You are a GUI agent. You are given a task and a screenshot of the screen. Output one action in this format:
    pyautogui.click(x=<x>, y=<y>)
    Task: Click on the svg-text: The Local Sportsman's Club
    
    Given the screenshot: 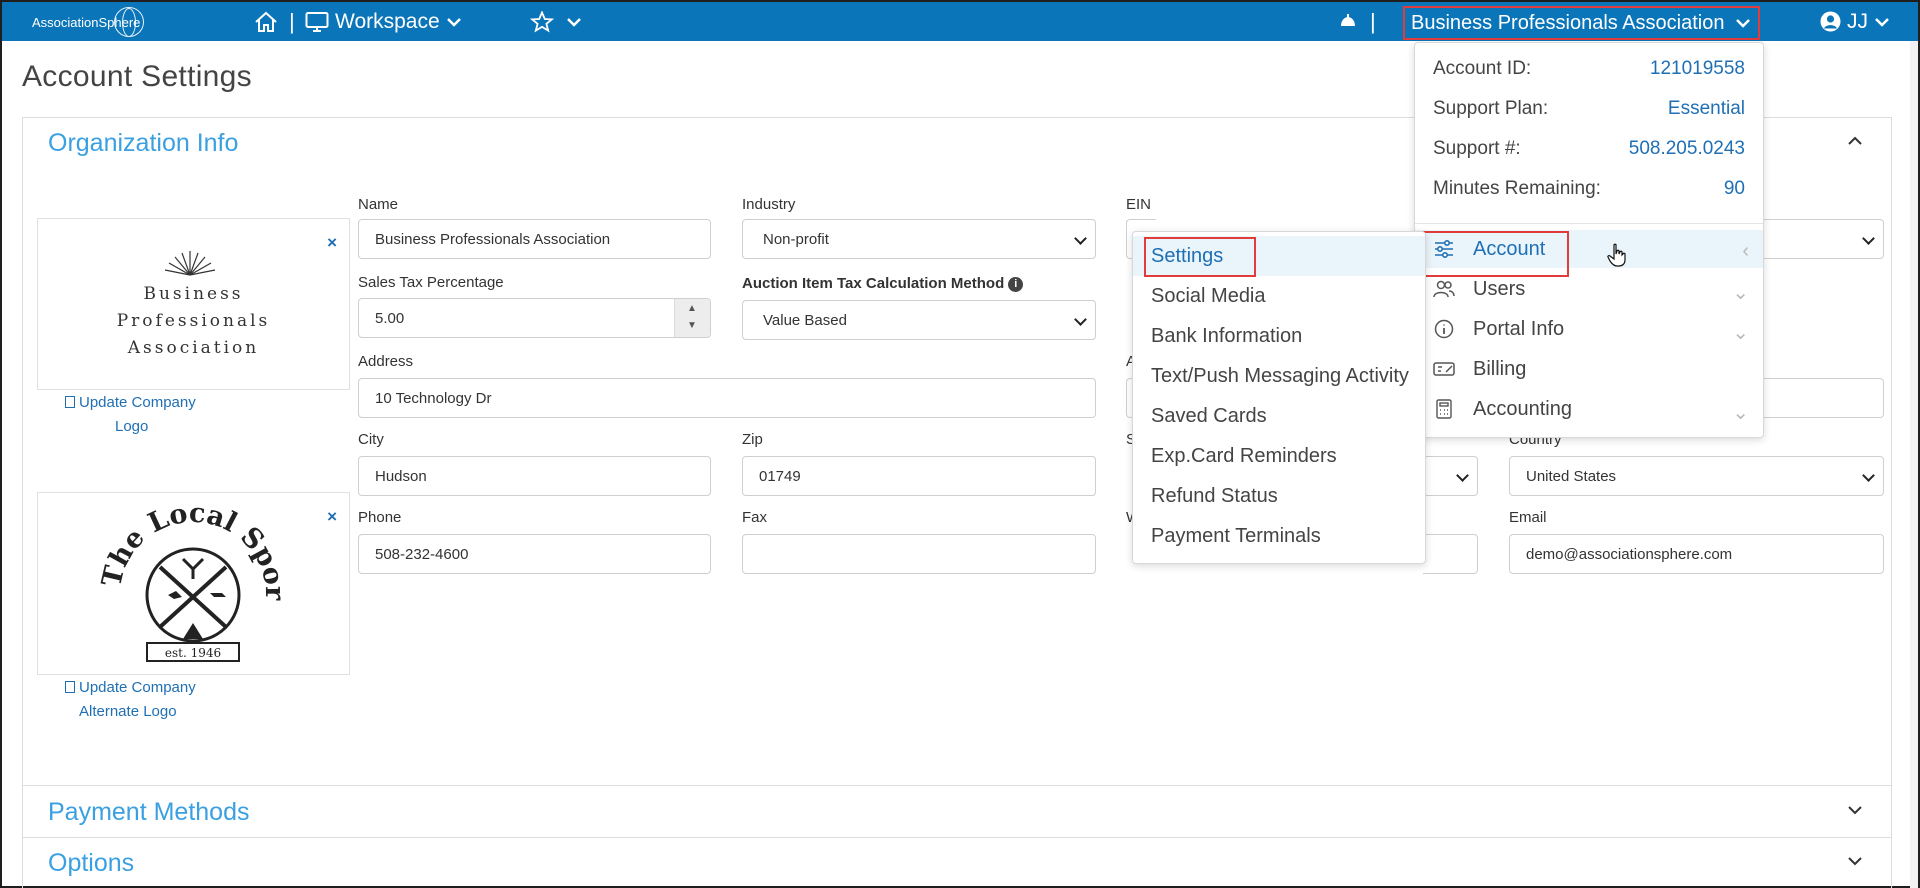 What is the action you would take?
    pyautogui.click(x=193, y=554)
    